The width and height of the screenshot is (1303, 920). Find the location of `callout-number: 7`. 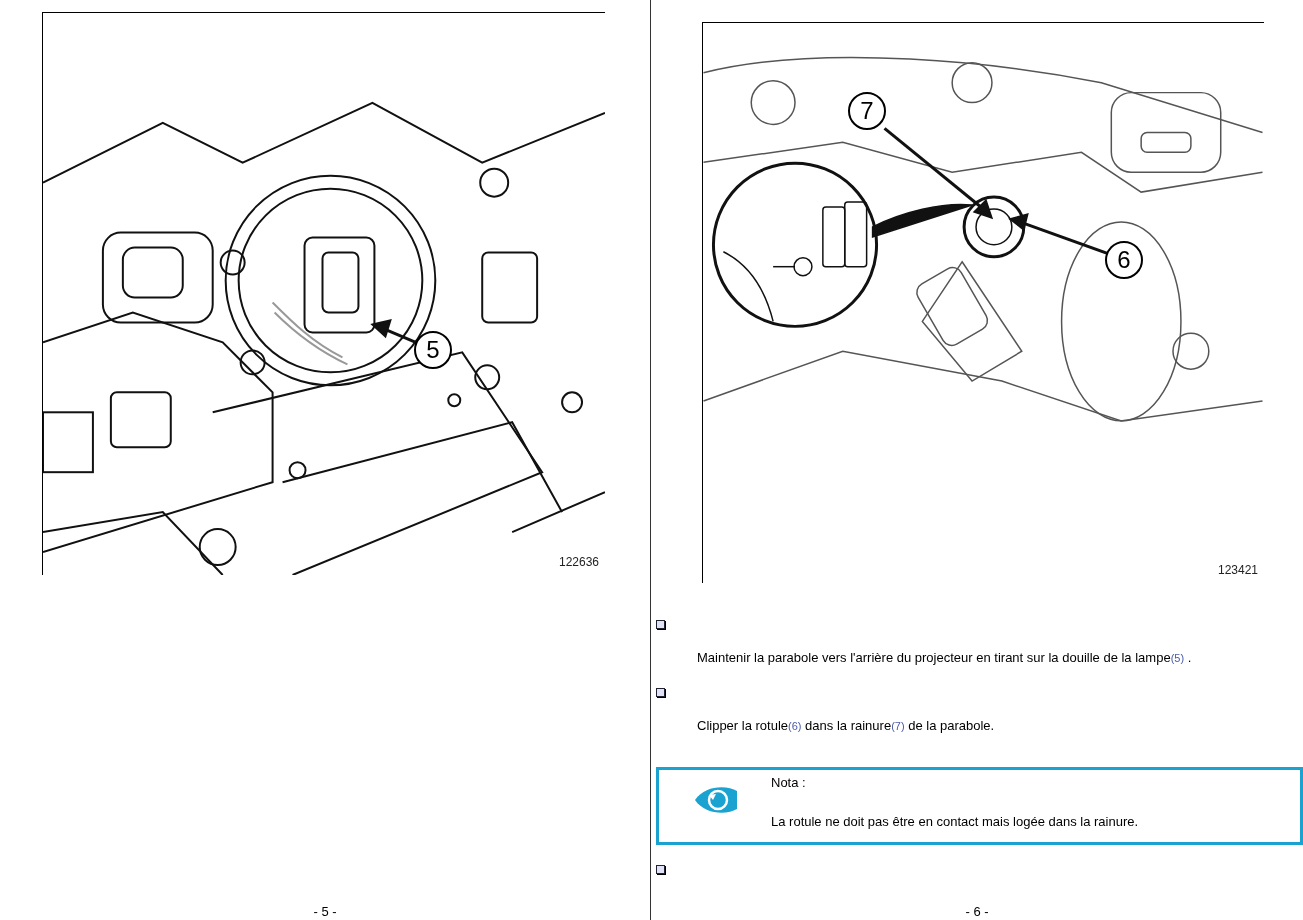

callout-number: 7 is located at coordinates (867, 111).